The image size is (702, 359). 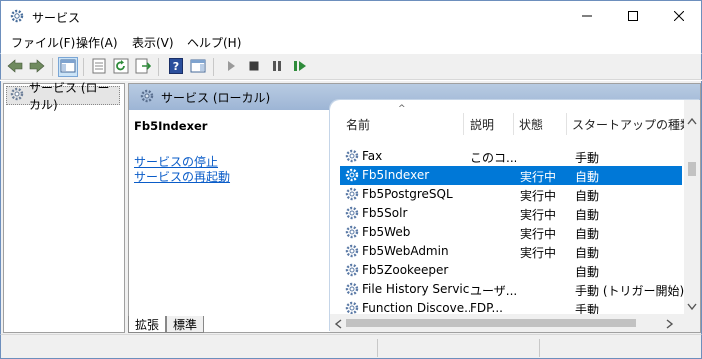 I want to click on status-bar, so click(x=351, y=346).